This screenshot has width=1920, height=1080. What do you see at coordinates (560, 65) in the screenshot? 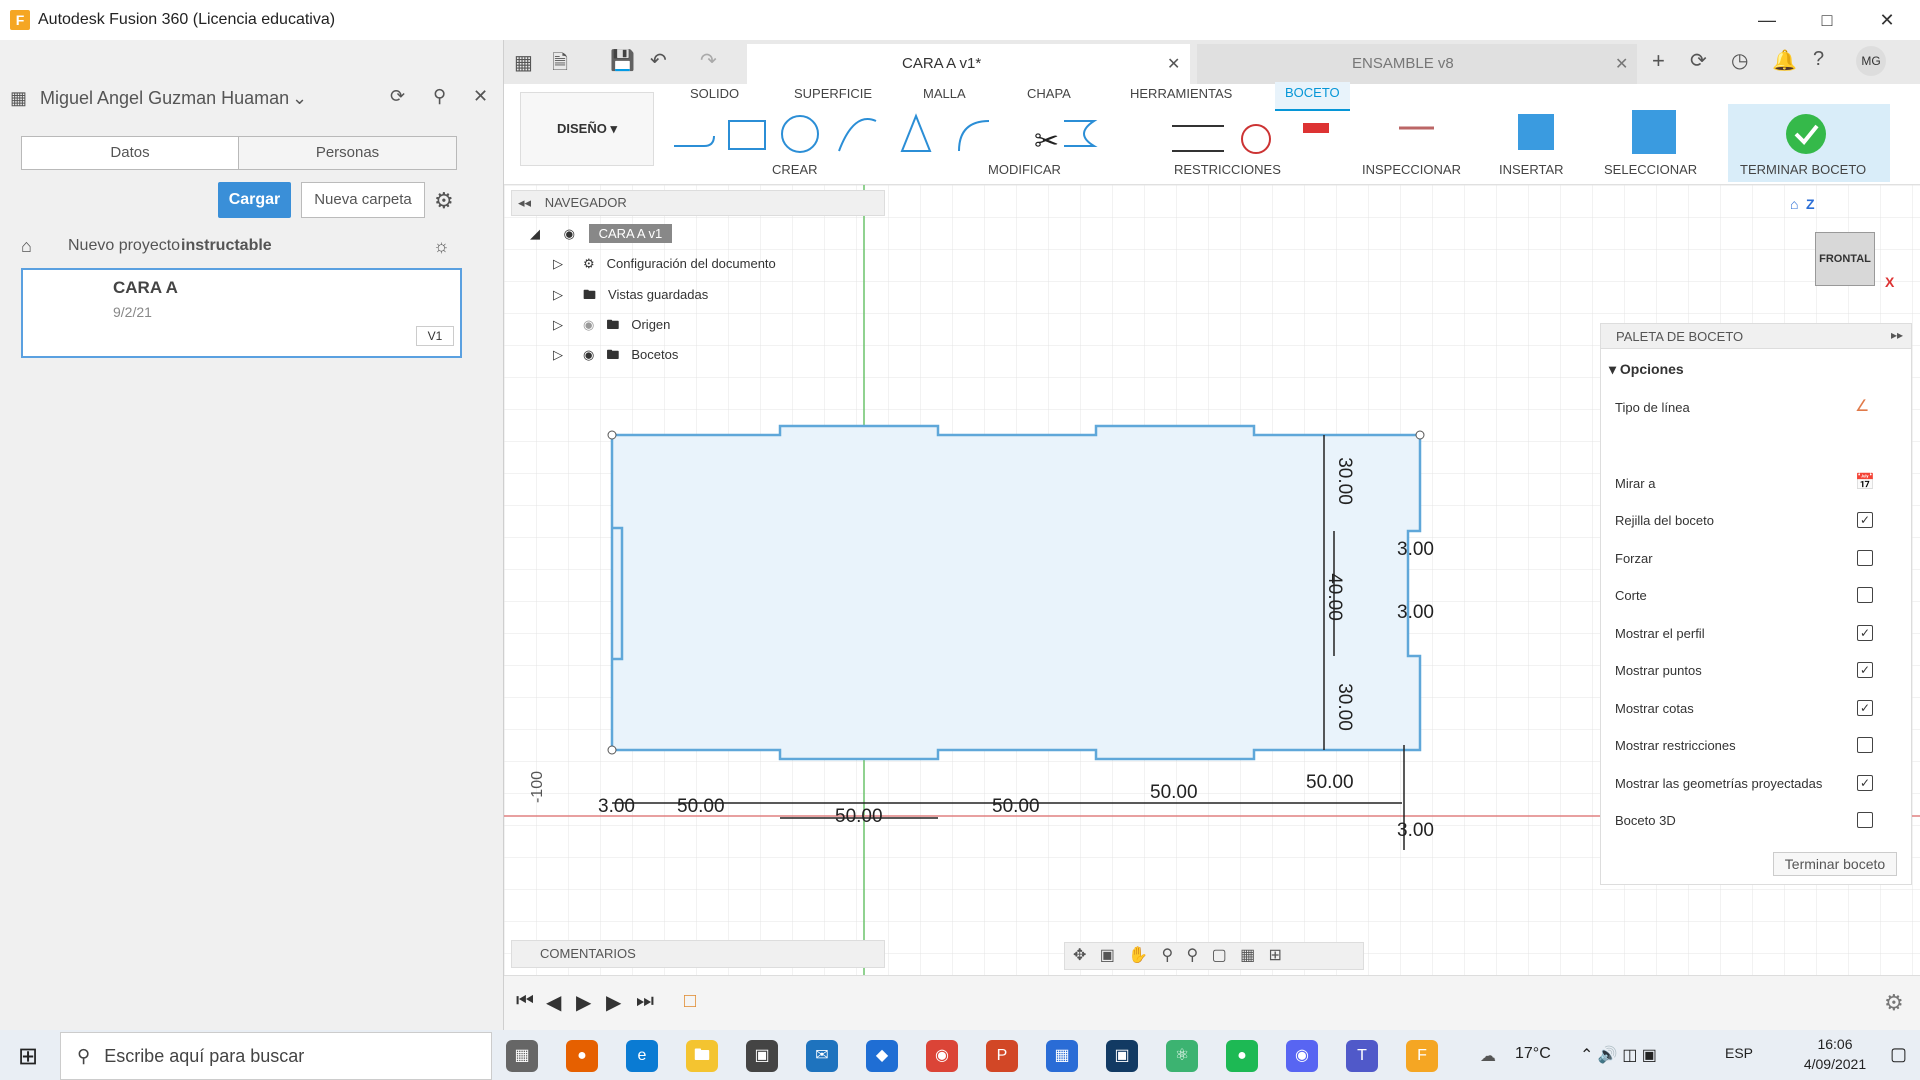
I see `file-menu-icon: 🗎` at bounding box center [560, 65].